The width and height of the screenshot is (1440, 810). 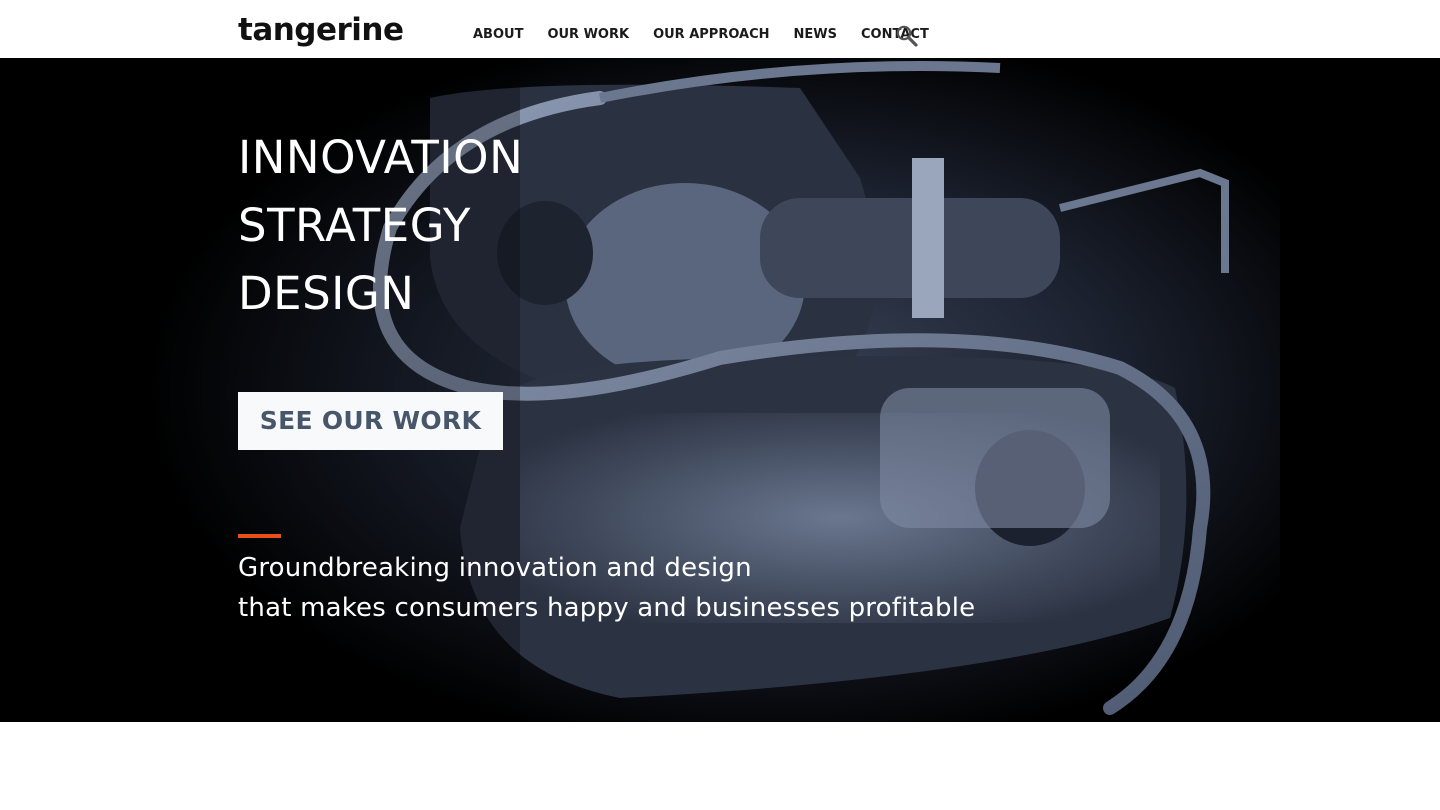 I want to click on nav-item-news: NEWS, so click(x=815, y=35).